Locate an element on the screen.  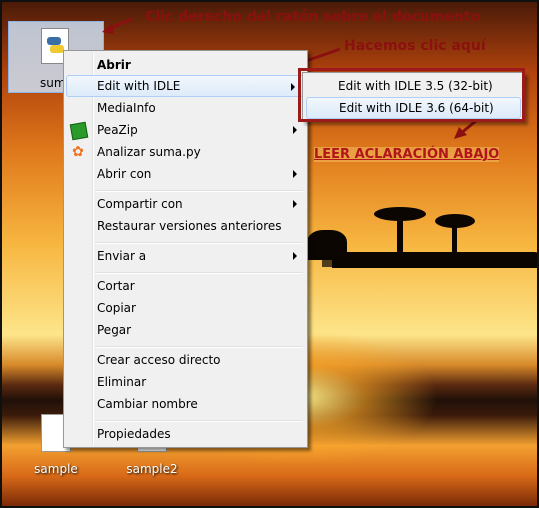
menu-item-label: MediaInfo is located at coordinates (126, 108).